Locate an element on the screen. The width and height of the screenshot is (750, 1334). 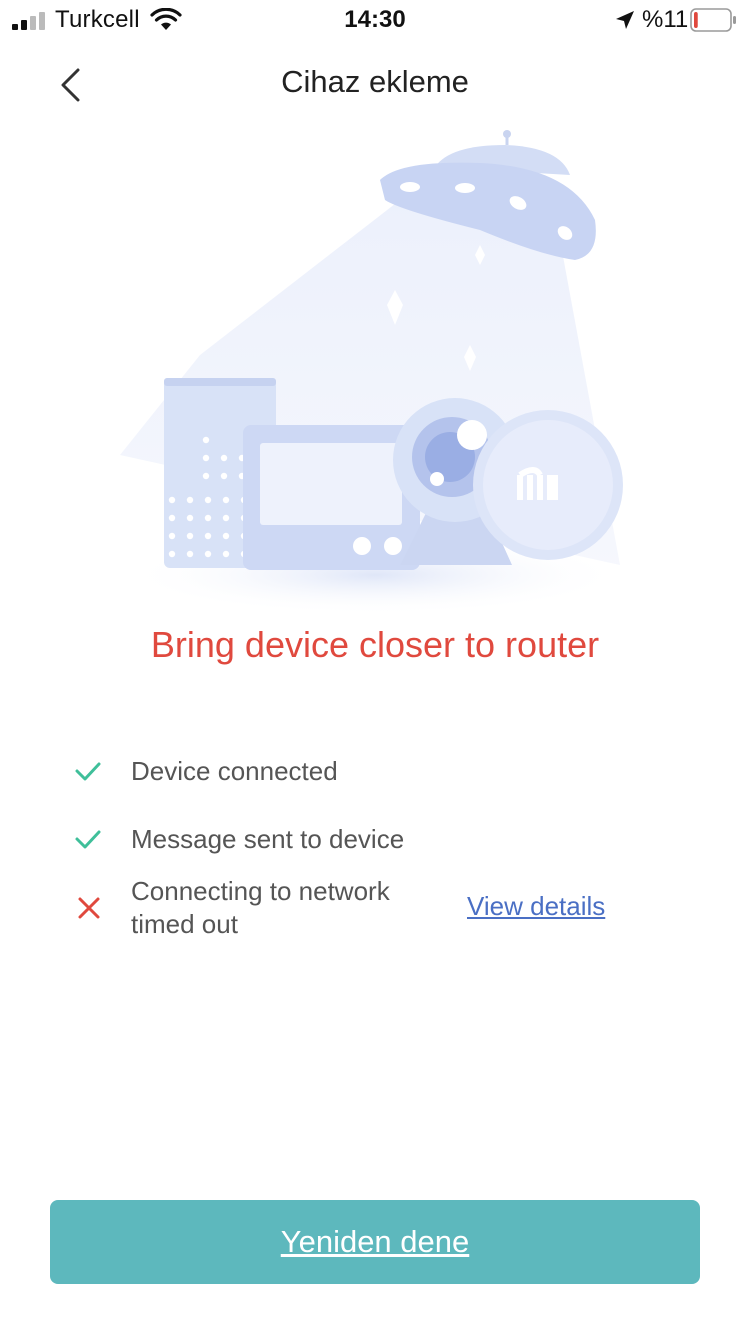
retry-button-label: Yeniden dene is located at coordinates (375, 1241).